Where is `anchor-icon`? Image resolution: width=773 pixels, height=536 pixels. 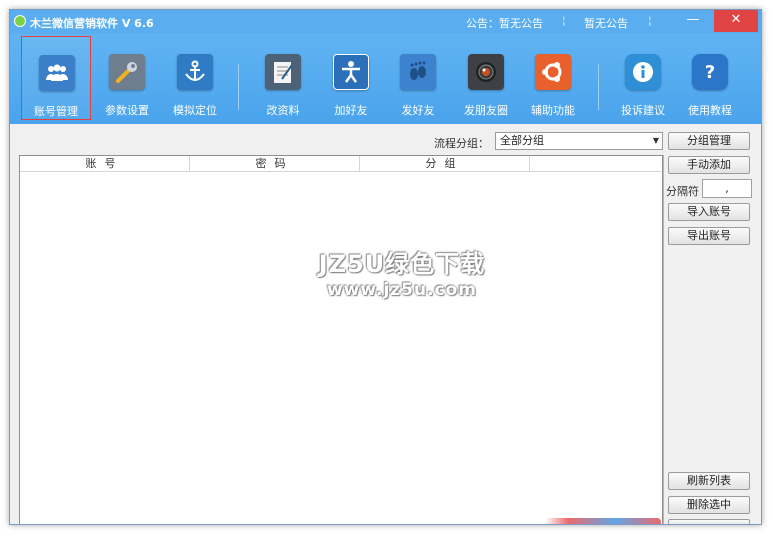 anchor-icon is located at coordinates (195, 72).